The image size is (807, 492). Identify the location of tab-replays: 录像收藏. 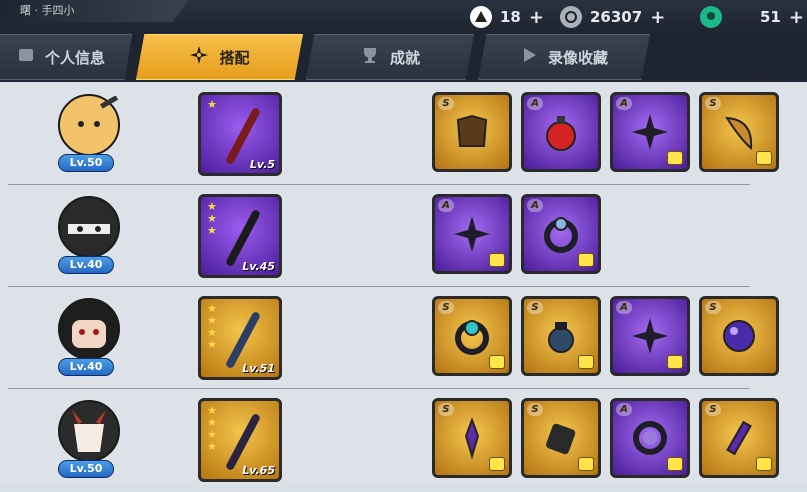
(564, 57).